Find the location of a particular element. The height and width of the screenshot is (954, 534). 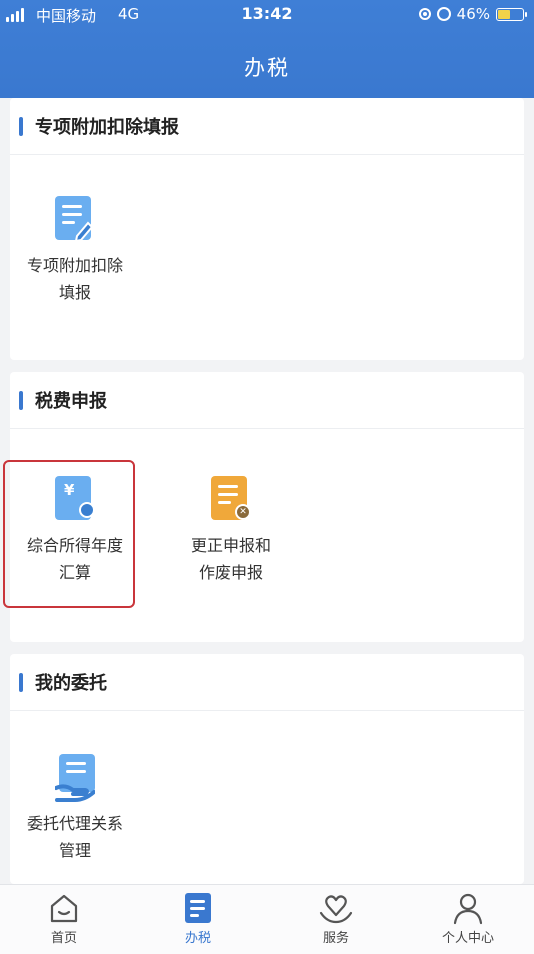

item-label-line1: 综合所得年度 is located at coordinates (74, 545).